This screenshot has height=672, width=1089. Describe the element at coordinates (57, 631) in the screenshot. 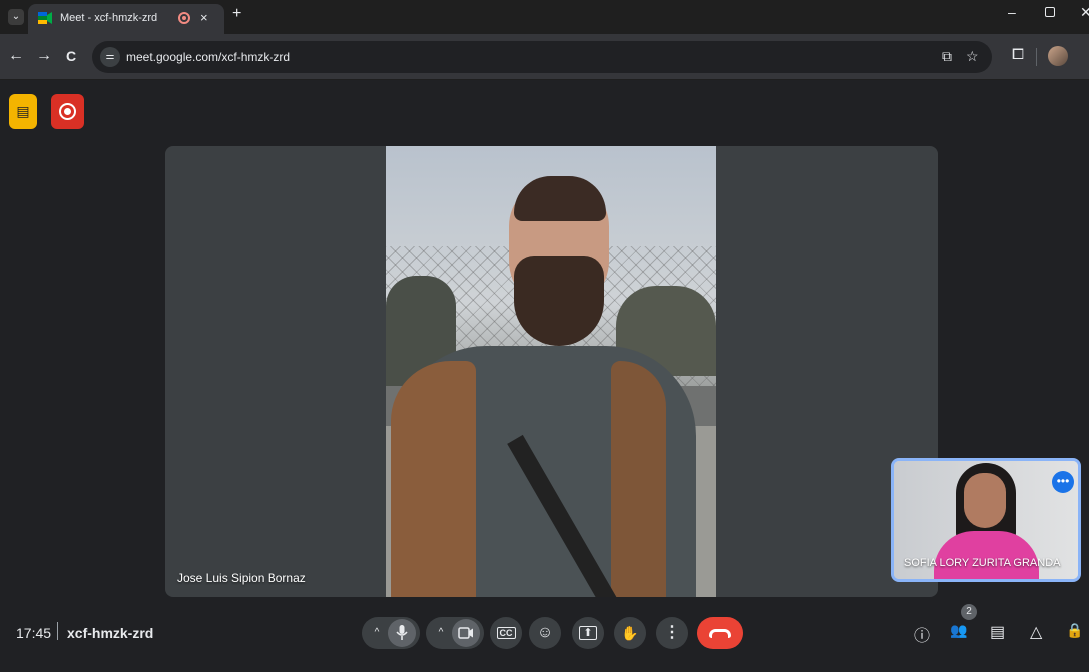

I see `time-divider` at that location.